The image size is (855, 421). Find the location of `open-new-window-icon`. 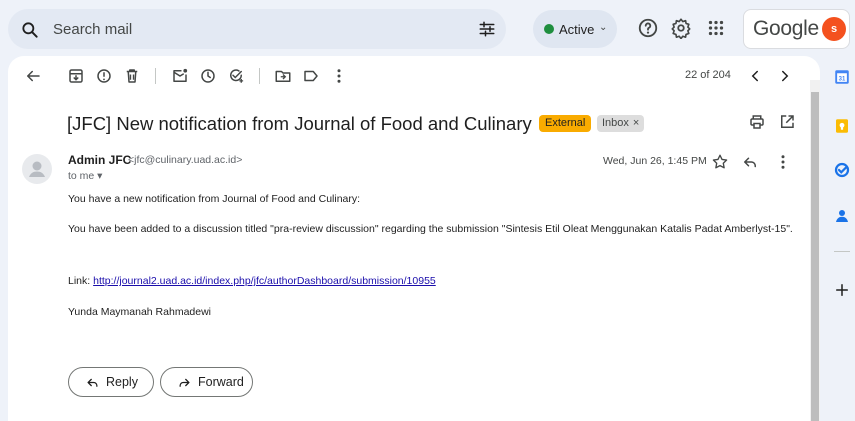

open-new-window-icon is located at coordinates (787, 122).